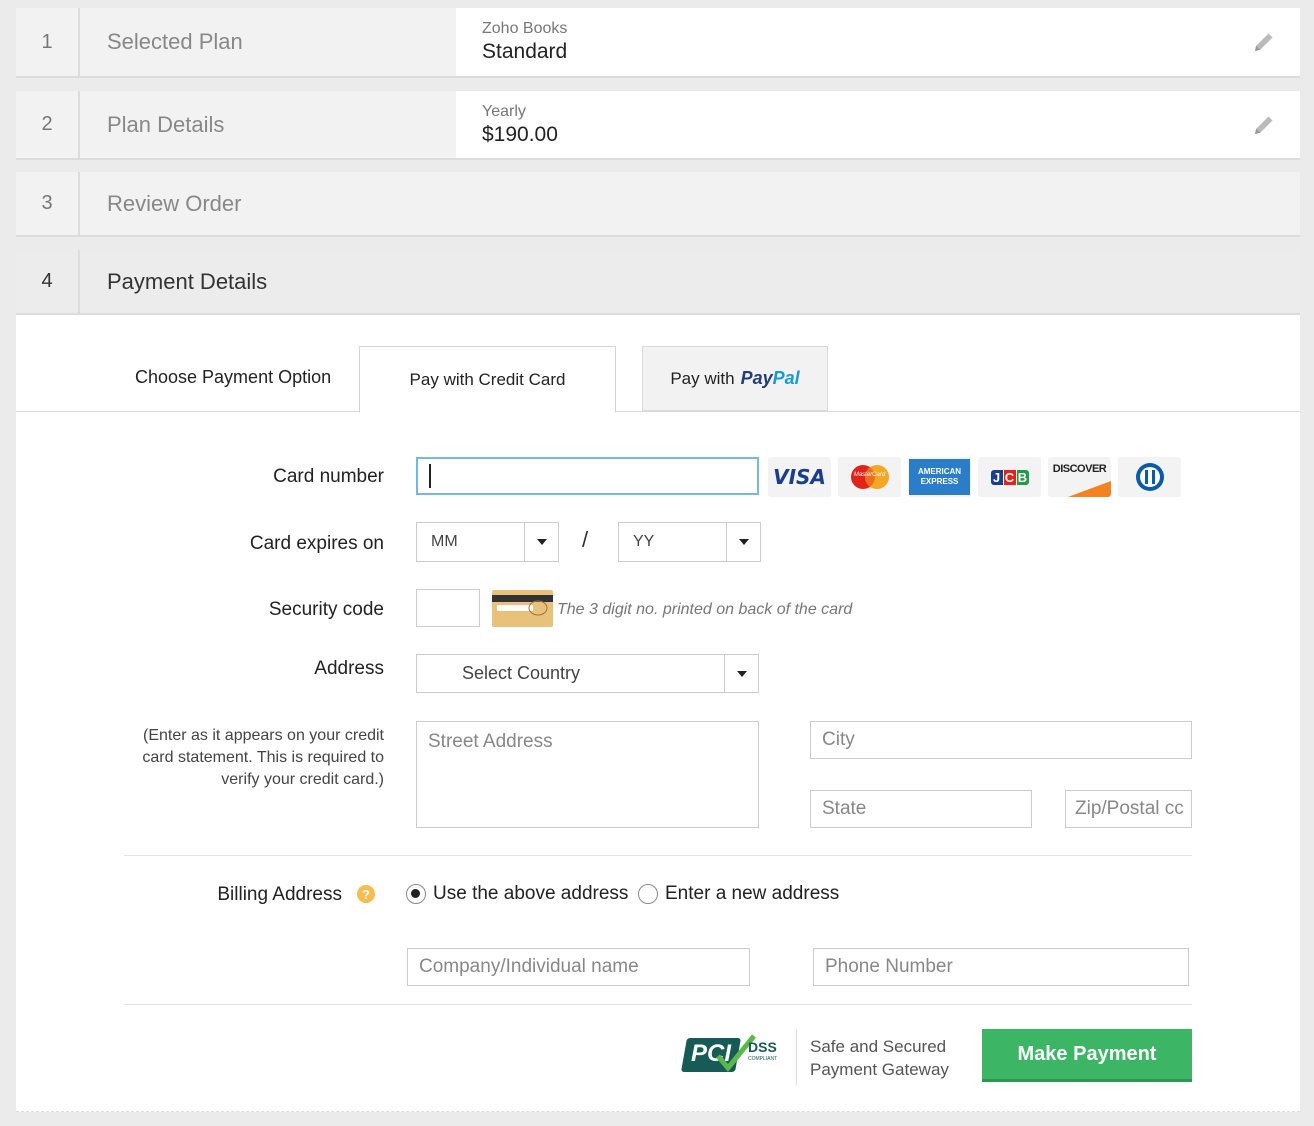 This screenshot has width=1314, height=1126. Describe the element at coordinates (587, 476) in the screenshot. I see `card-number-input` at that location.